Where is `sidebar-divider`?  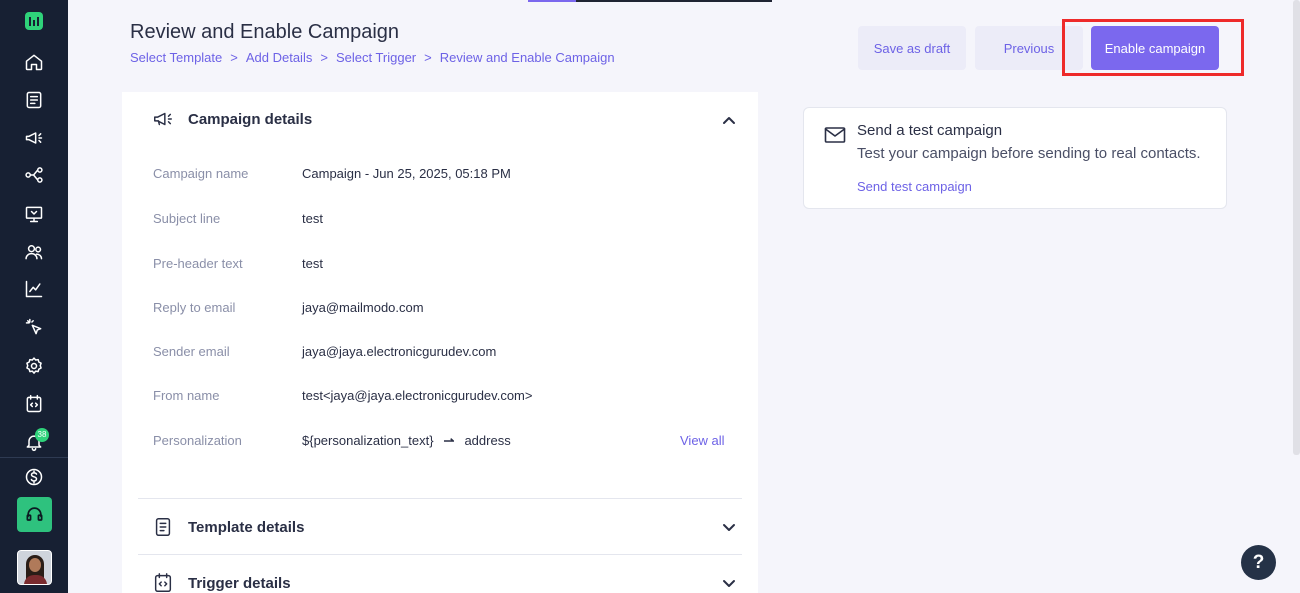
sidebar-divider is located at coordinates (34, 457).